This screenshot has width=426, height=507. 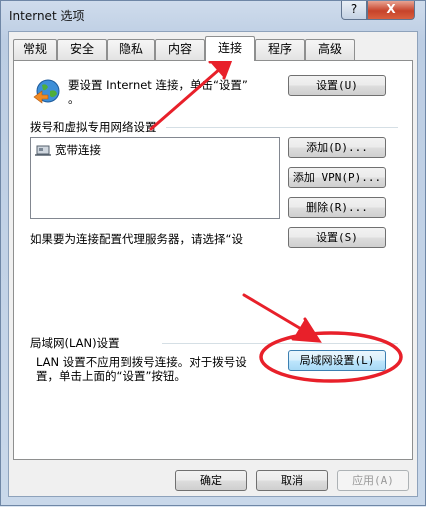 I want to click on broadband-connection-icon, so click(x=43, y=150).